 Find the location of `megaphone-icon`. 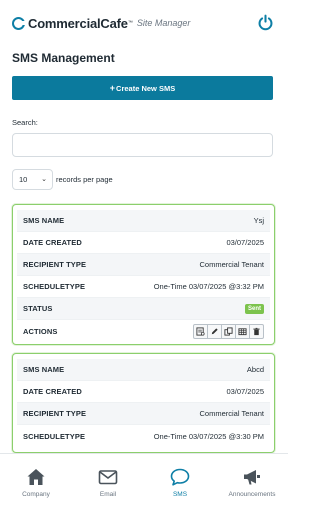

megaphone-icon is located at coordinates (252, 477).